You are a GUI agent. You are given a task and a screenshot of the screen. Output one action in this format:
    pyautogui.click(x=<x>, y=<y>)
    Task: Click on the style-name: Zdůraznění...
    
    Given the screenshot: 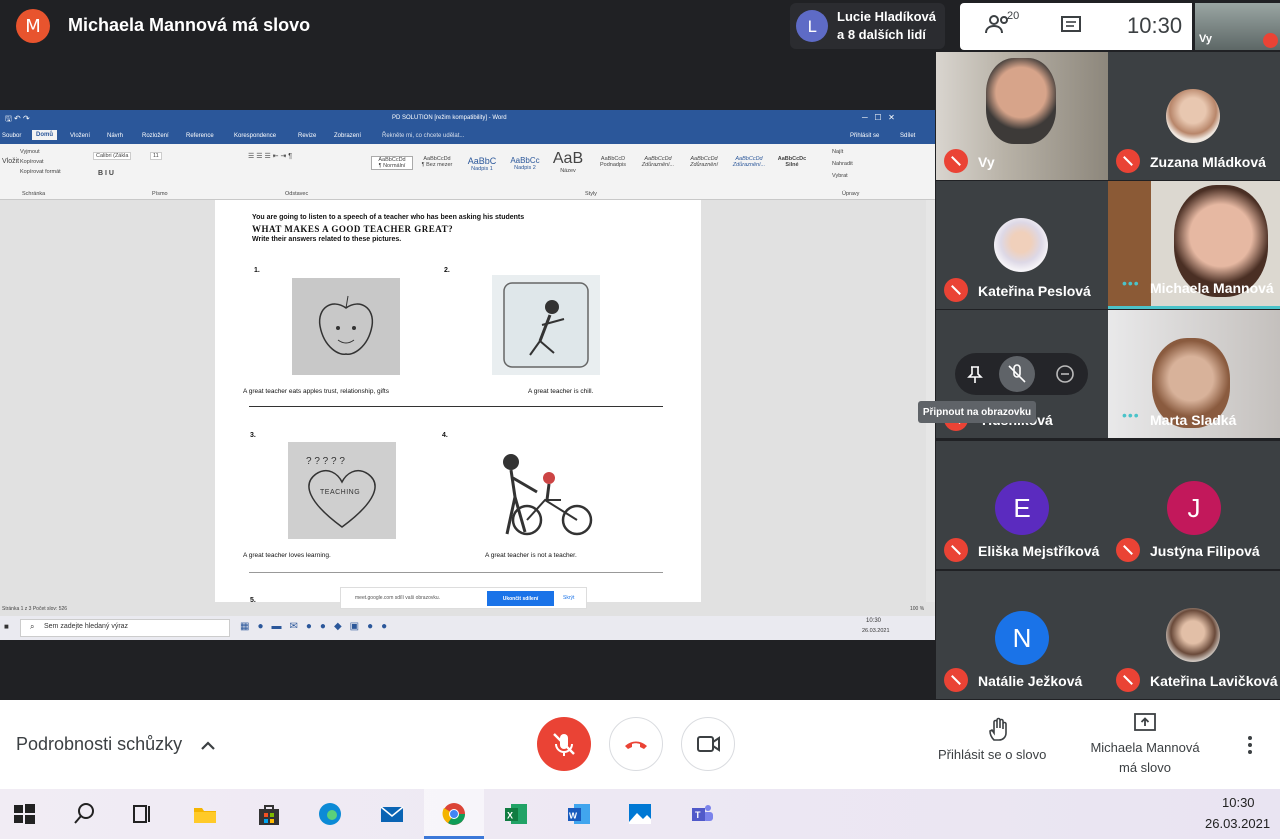 What is the action you would take?
    pyautogui.click(x=658, y=165)
    